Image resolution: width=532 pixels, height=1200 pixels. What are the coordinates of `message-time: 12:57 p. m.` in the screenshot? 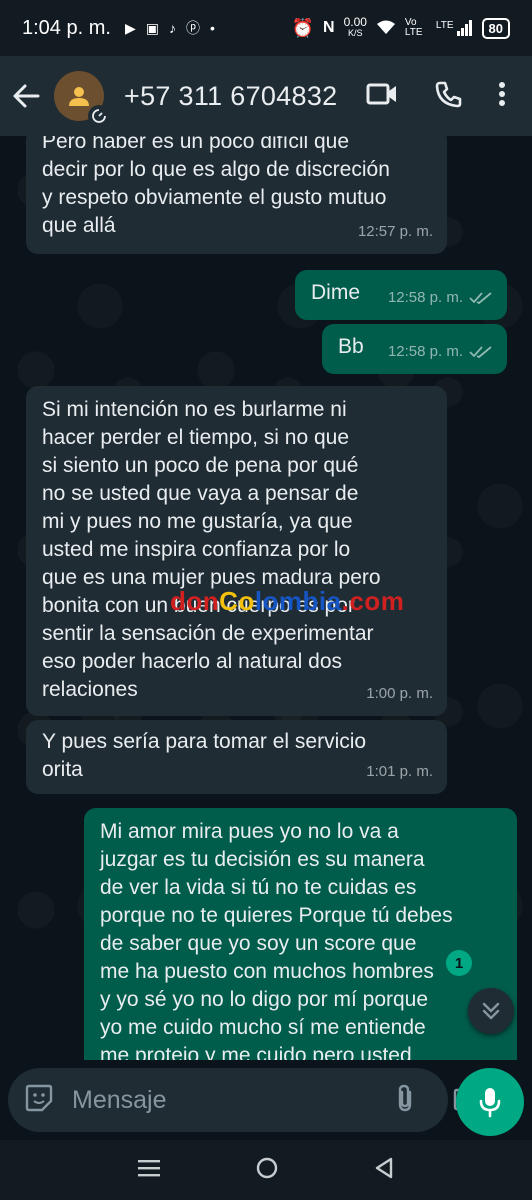 It's located at (395, 231).